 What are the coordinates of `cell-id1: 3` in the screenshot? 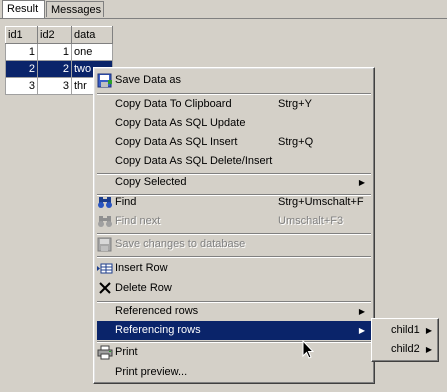 It's located at (21, 86).